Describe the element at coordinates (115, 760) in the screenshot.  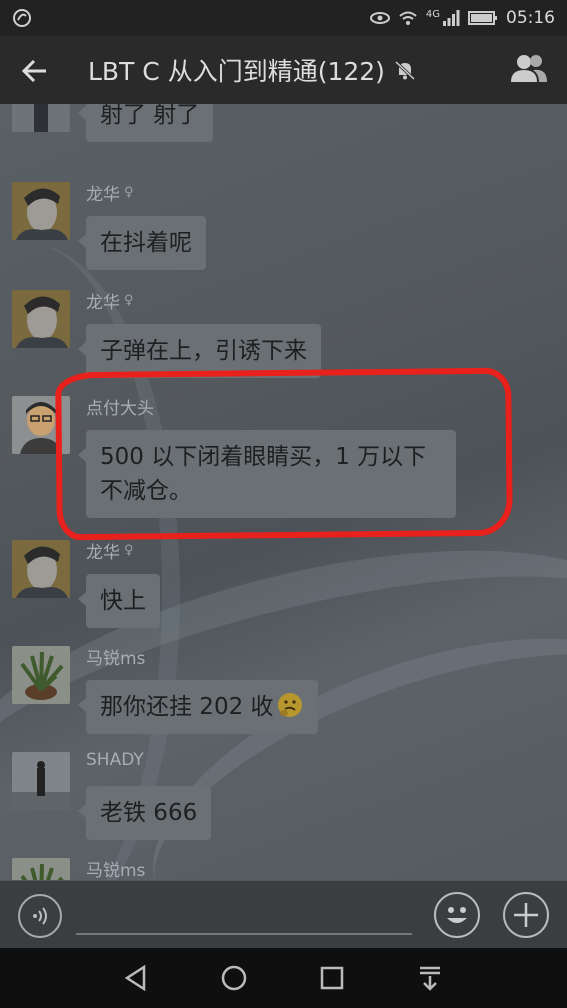
I see `sender-name: SHADY` at that location.